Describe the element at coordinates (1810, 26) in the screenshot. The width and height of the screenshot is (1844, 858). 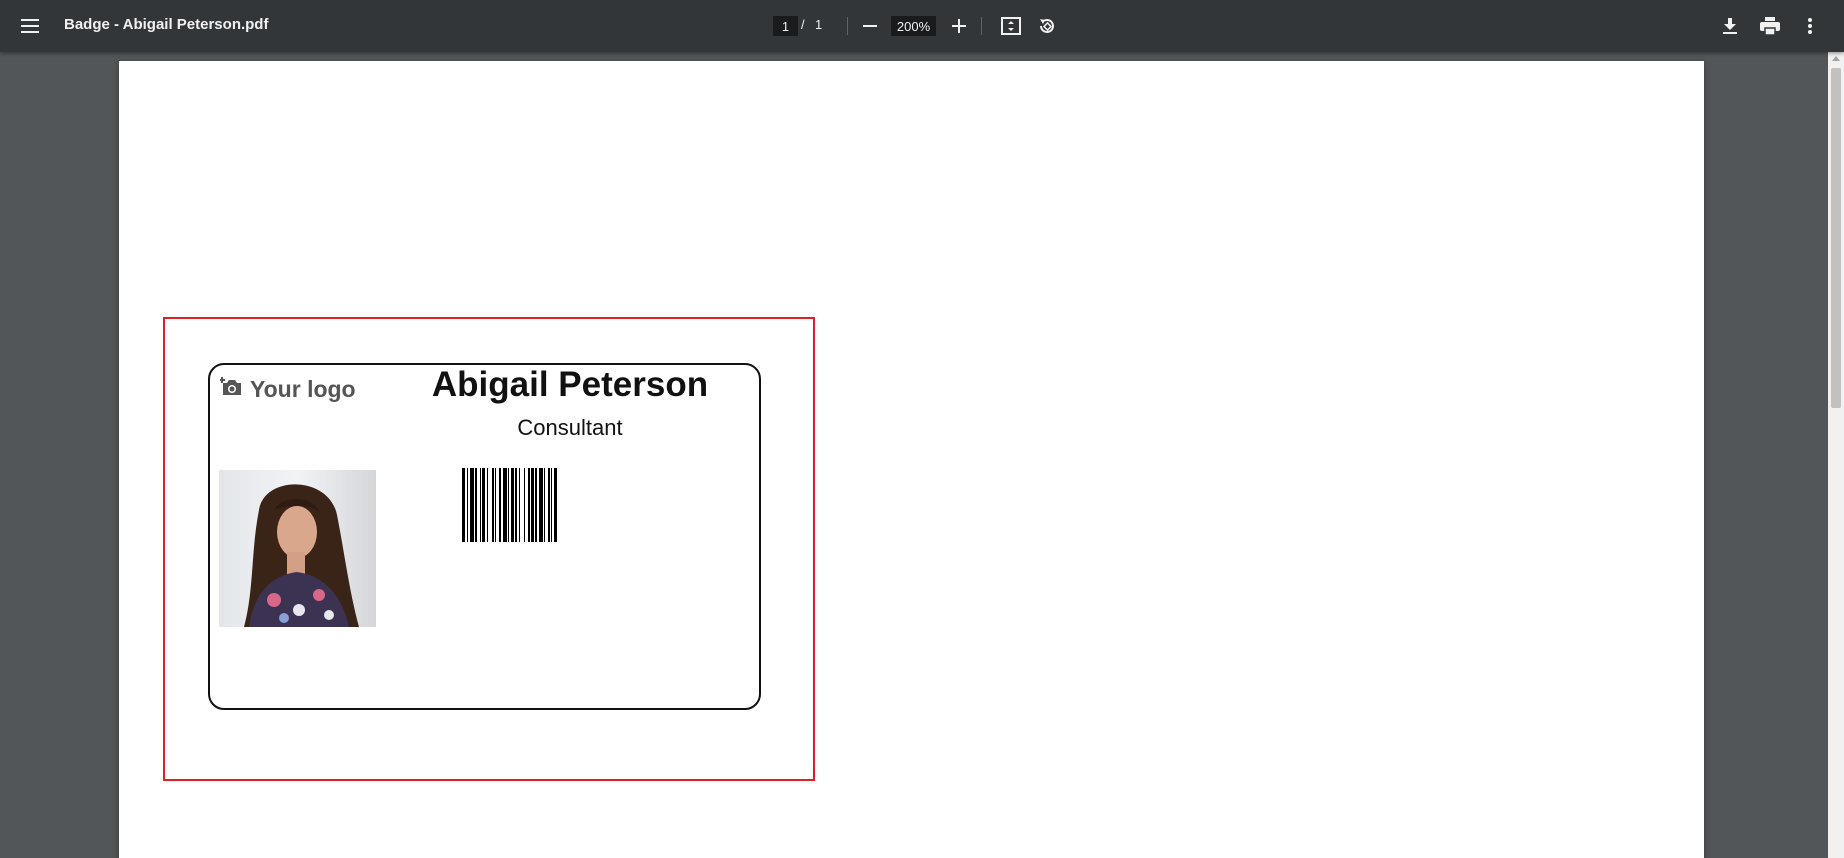
I see `more-vertical-icon` at that location.